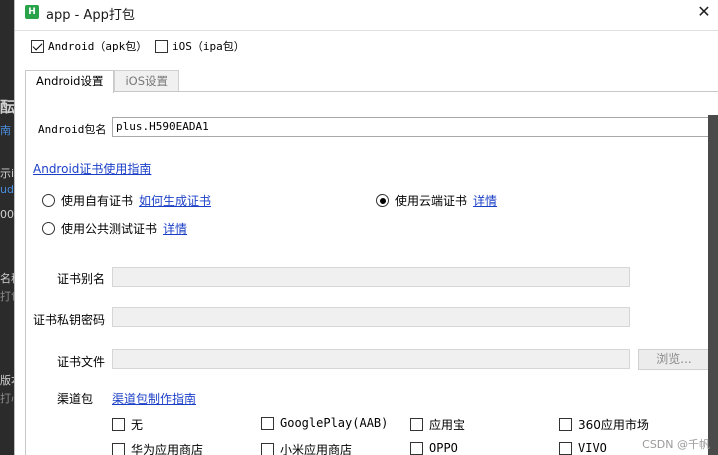 Image resolution: width=718 pixels, height=455 pixels. What do you see at coordinates (7, 227) in the screenshot?
I see `background-editor-strip: 酝 南 示i ud 00E 名称 打包 版本 打心` at bounding box center [7, 227].